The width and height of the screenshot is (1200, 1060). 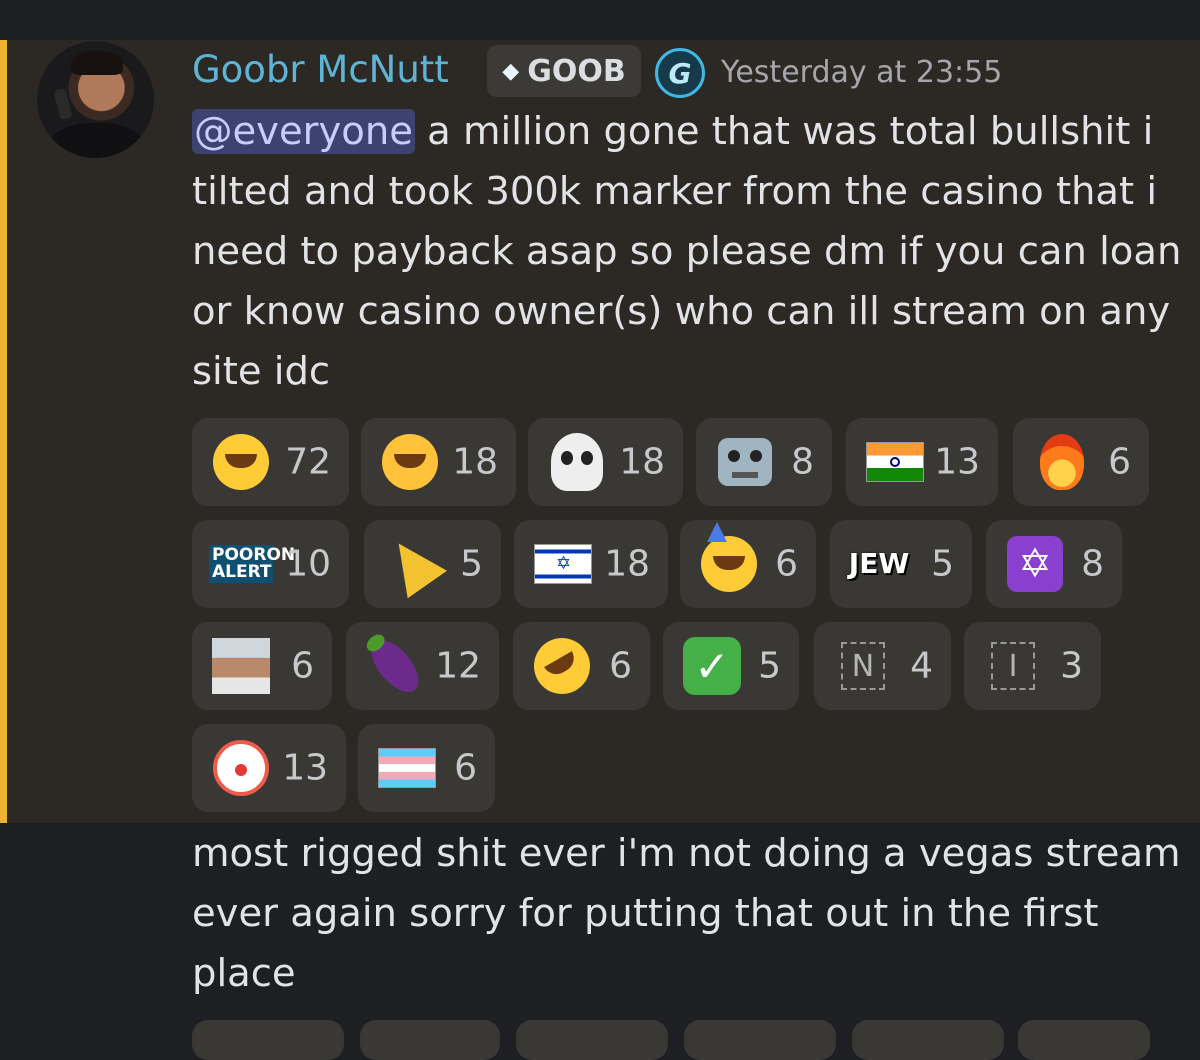 I want to click on reaction-transgender-flag: 6, so click(x=426, y=768).